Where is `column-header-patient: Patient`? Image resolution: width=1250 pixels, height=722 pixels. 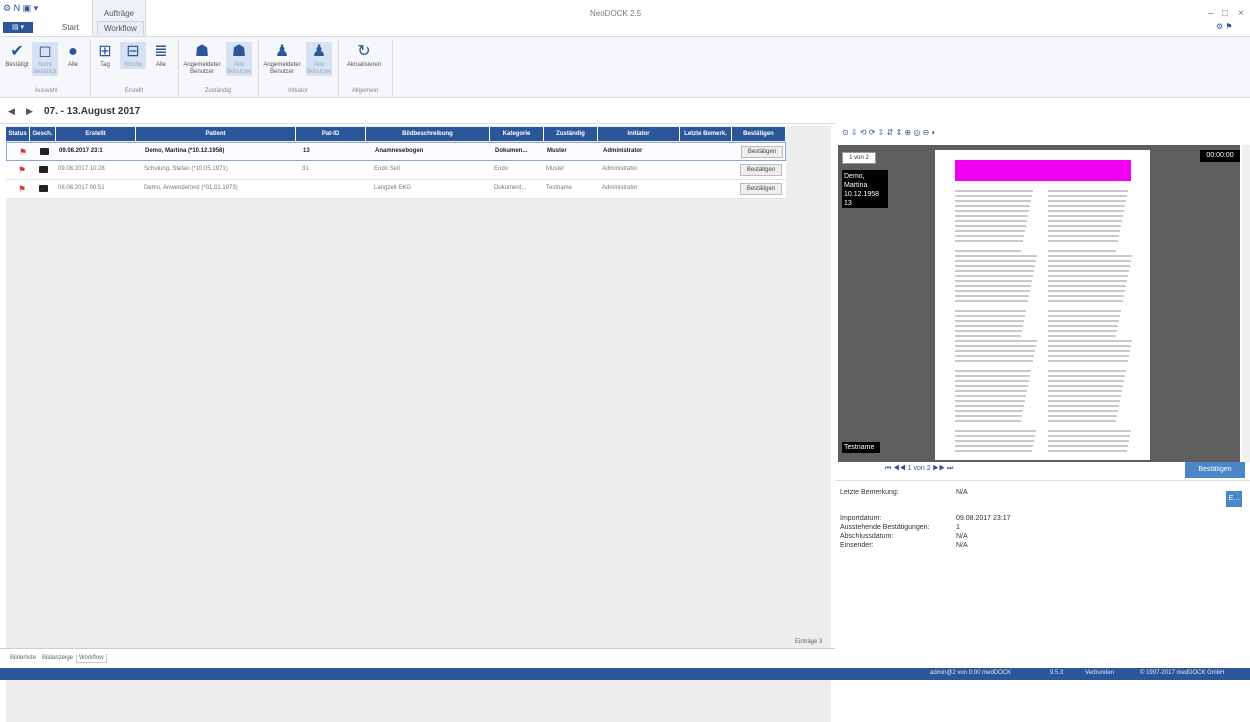
column-header-patient: Patient is located at coordinates (216, 134).